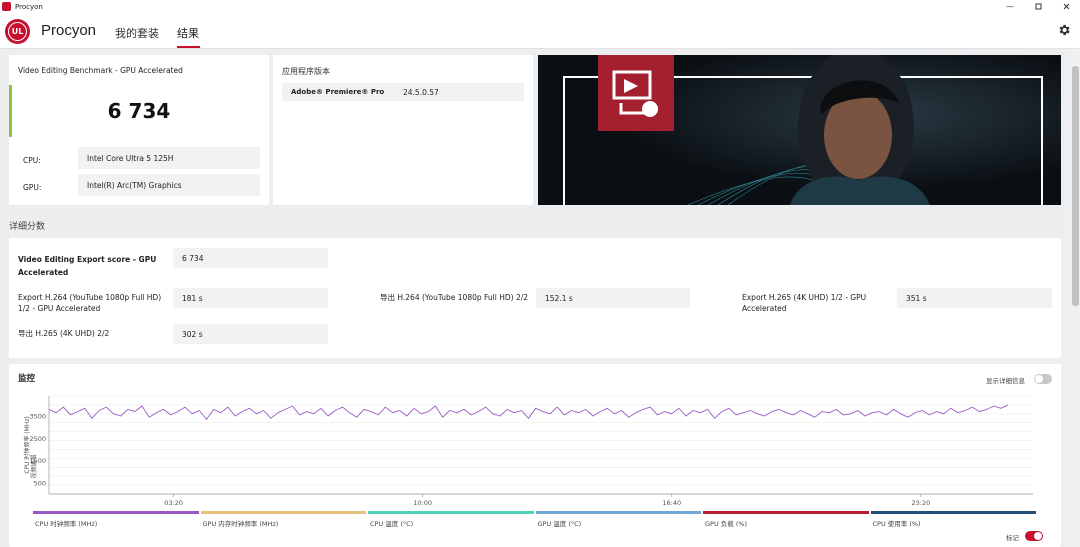 Image resolution: width=1080 pixels, height=547 pixels. What do you see at coordinates (421, 92) in the screenshot?
I see `app-version-value: 24.5.0.57` at bounding box center [421, 92].